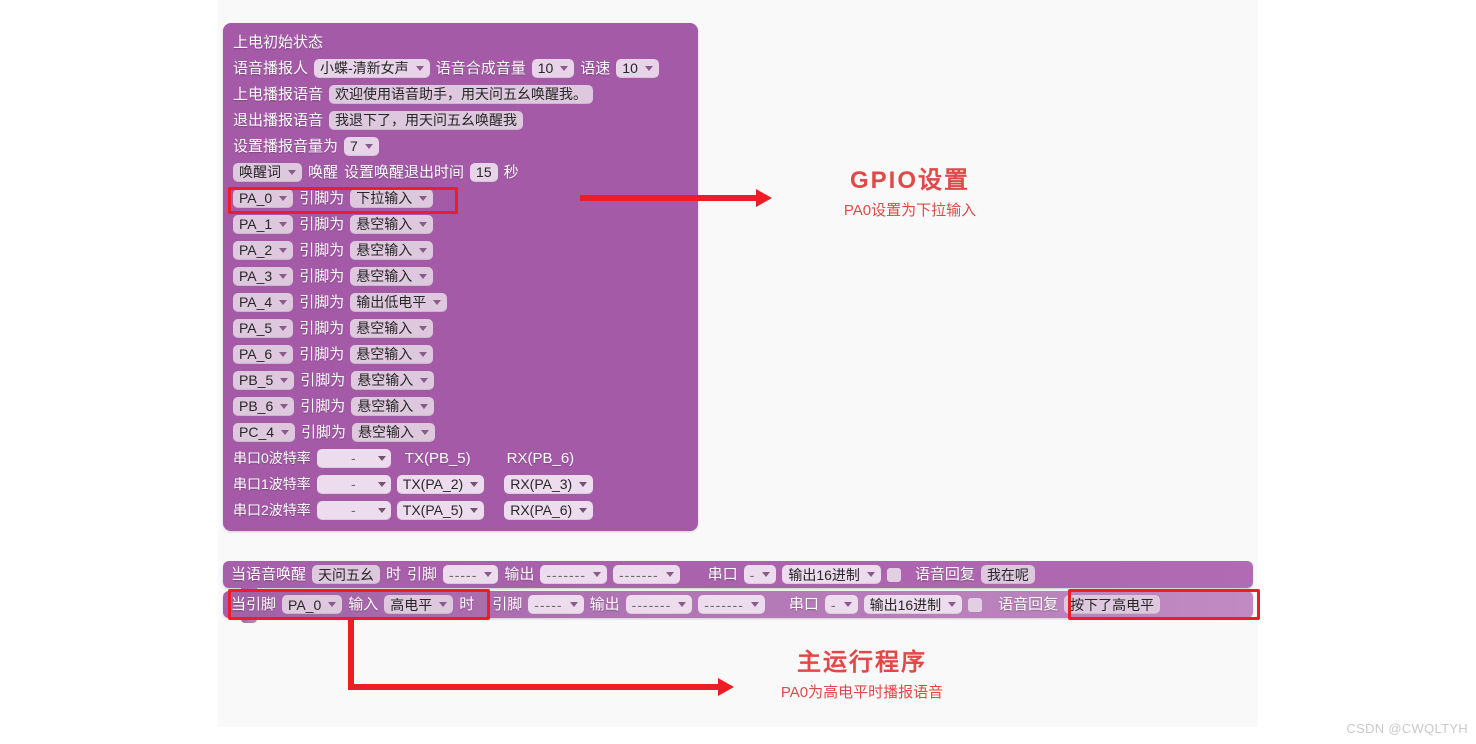  What do you see at coordinates (731, 604) in the screenshot?
I see `e2-out-dropdown-2: -------` at bounding box center [731, 604].